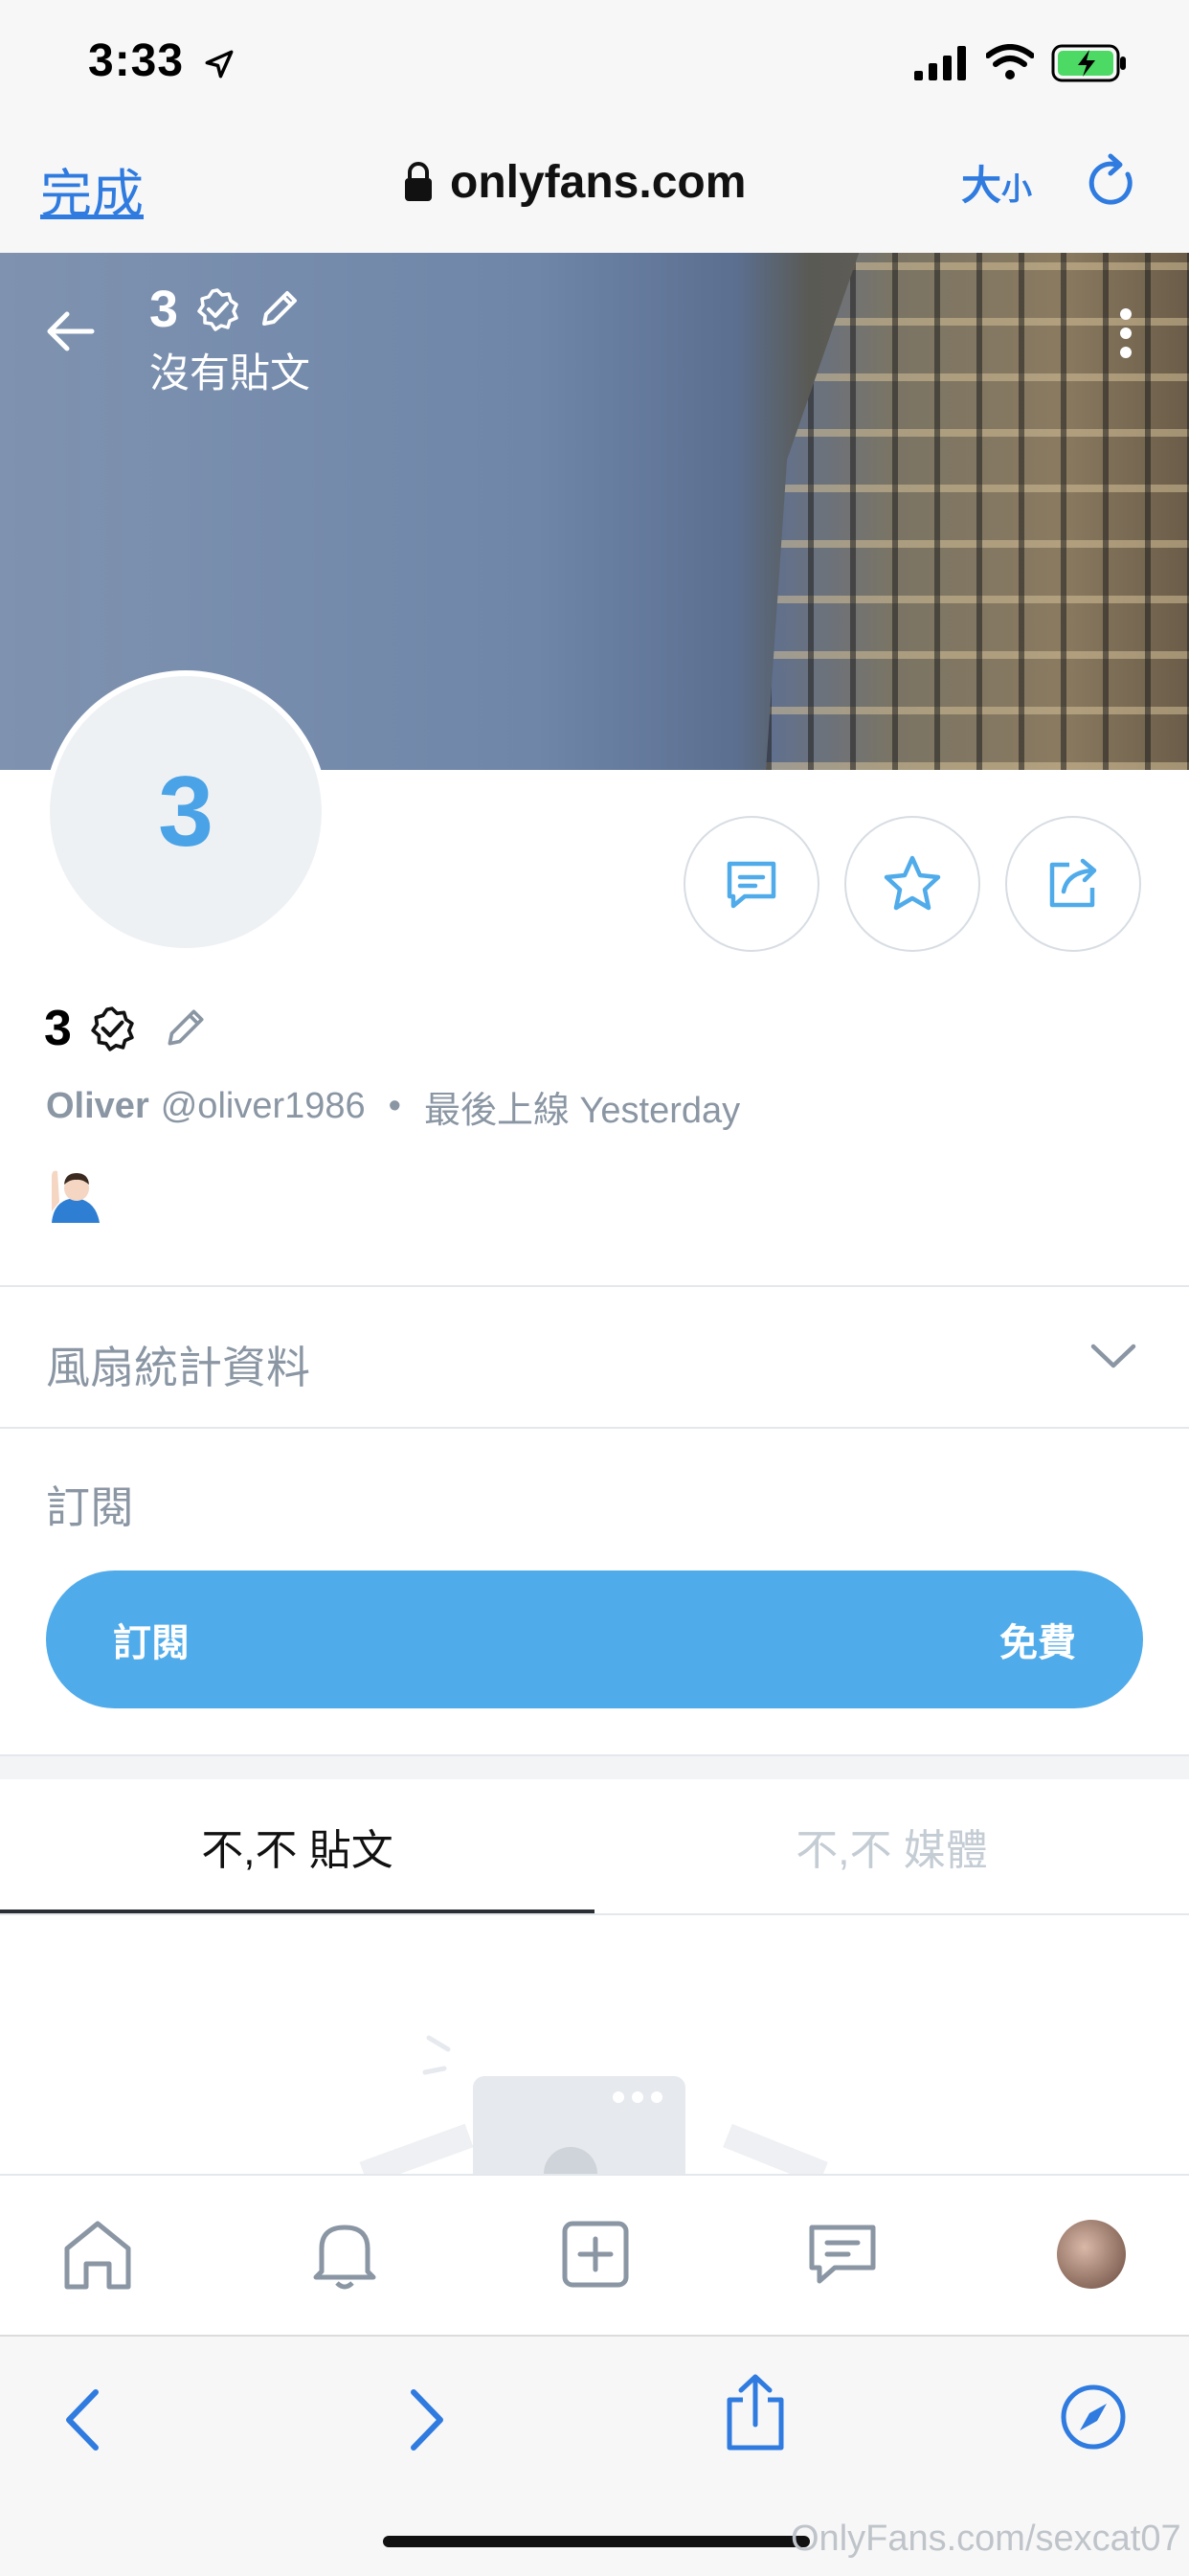 The width and height of the screenshot is (1189, 2576). I want to click on tab-posts: 不,不 貼文, so click(297, 1846).